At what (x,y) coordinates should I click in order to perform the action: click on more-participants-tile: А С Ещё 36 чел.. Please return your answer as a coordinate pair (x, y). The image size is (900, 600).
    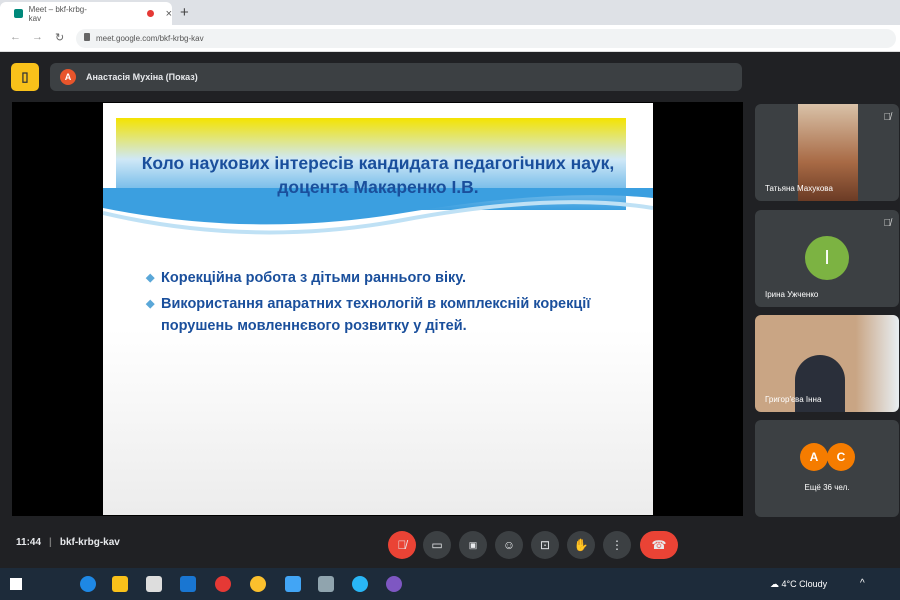
    Looking at the image, I should click on (827, 468).